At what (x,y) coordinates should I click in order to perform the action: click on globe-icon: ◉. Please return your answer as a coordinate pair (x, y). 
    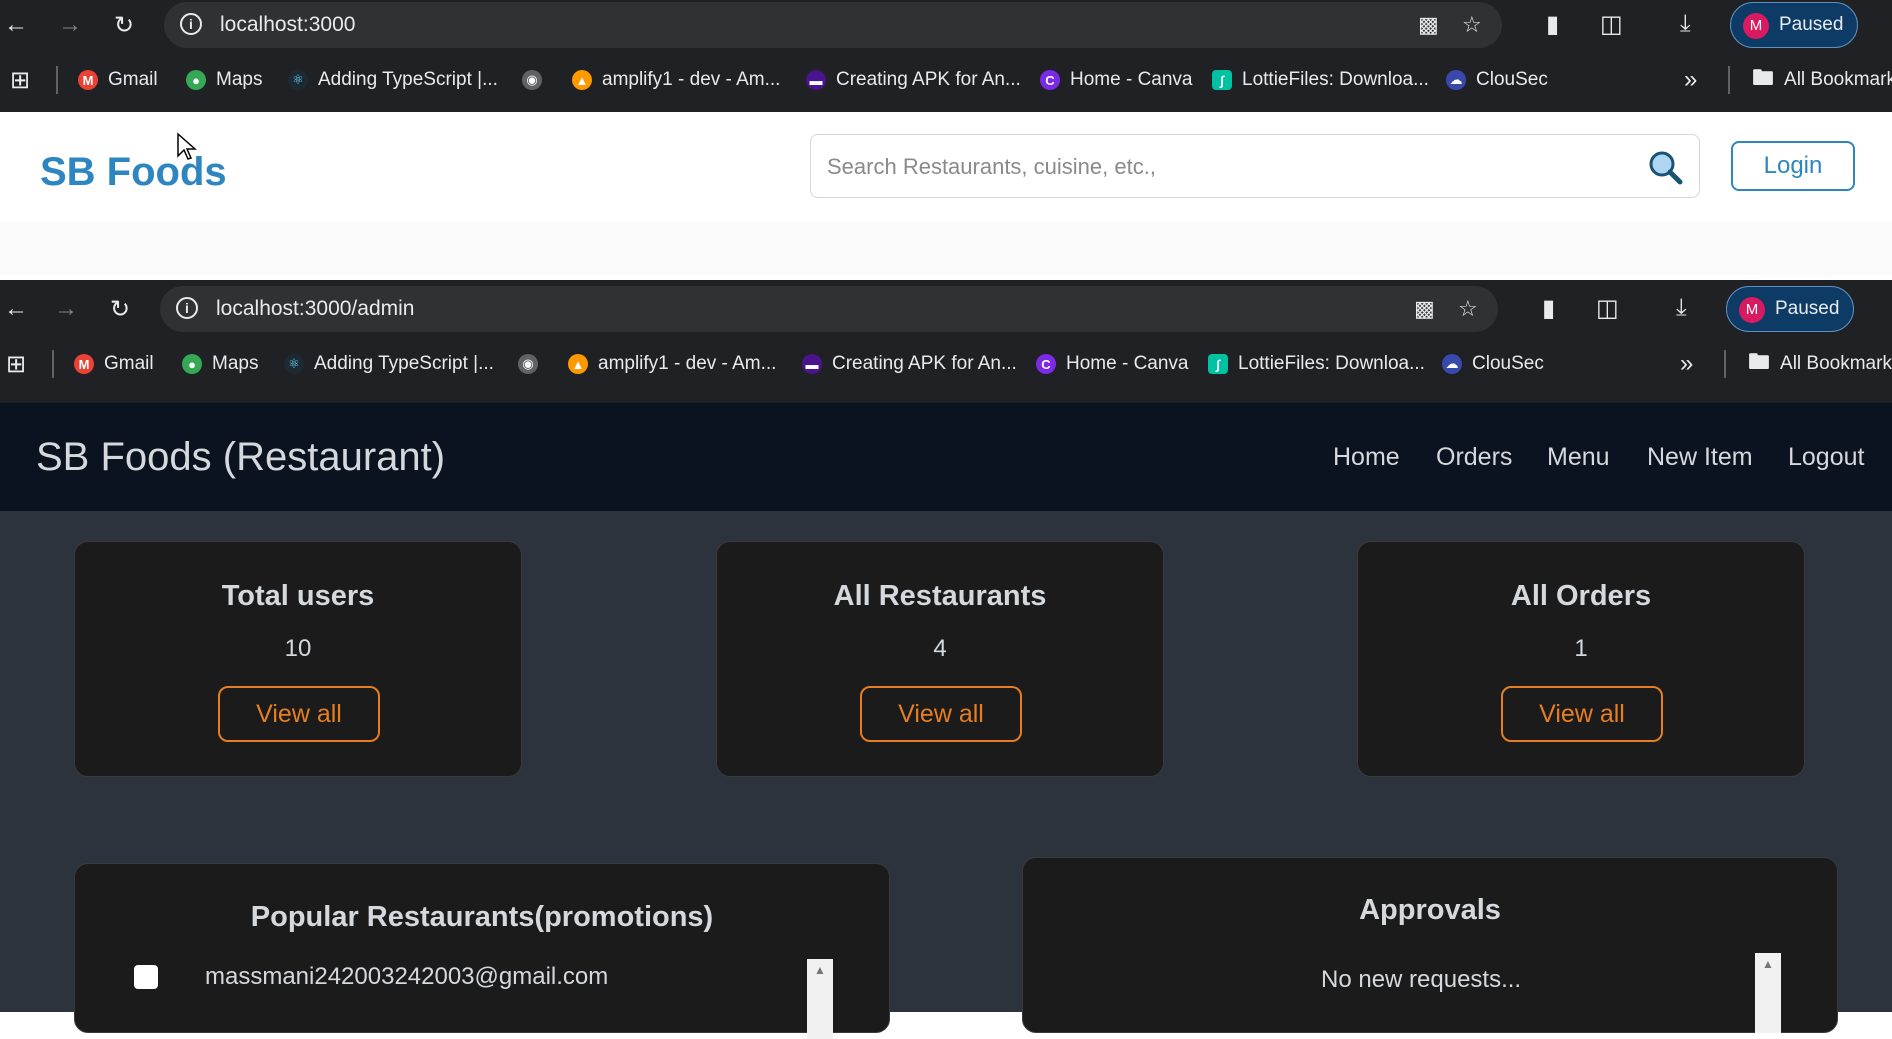
    Looking at the image, I should click on (528, 364).